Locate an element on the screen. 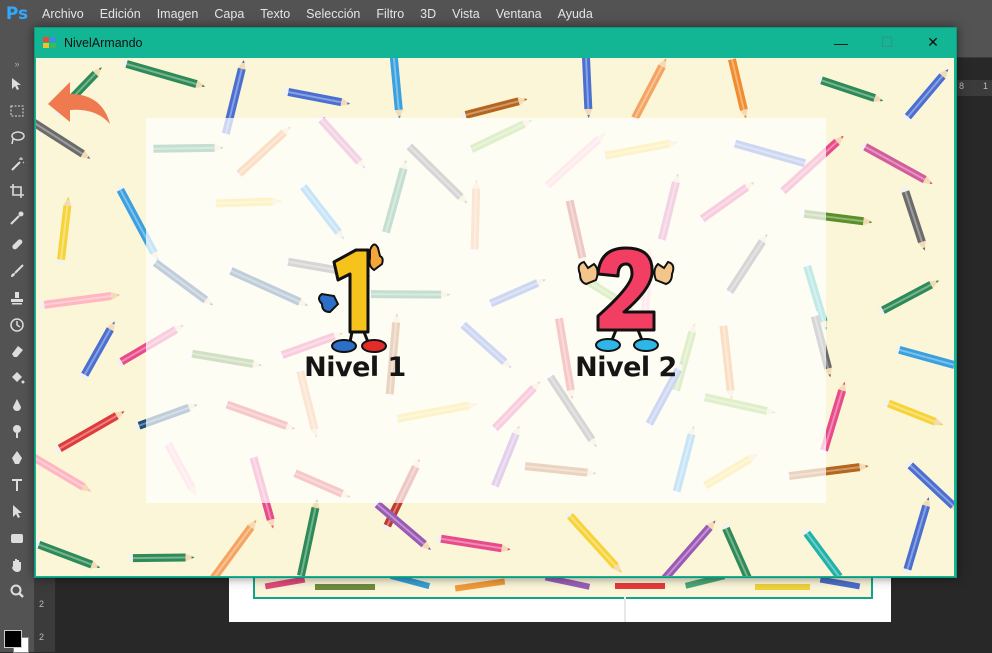 This screenshot has width=992, height=653. ruler-number: 8 is located at coordinates (962, 86).